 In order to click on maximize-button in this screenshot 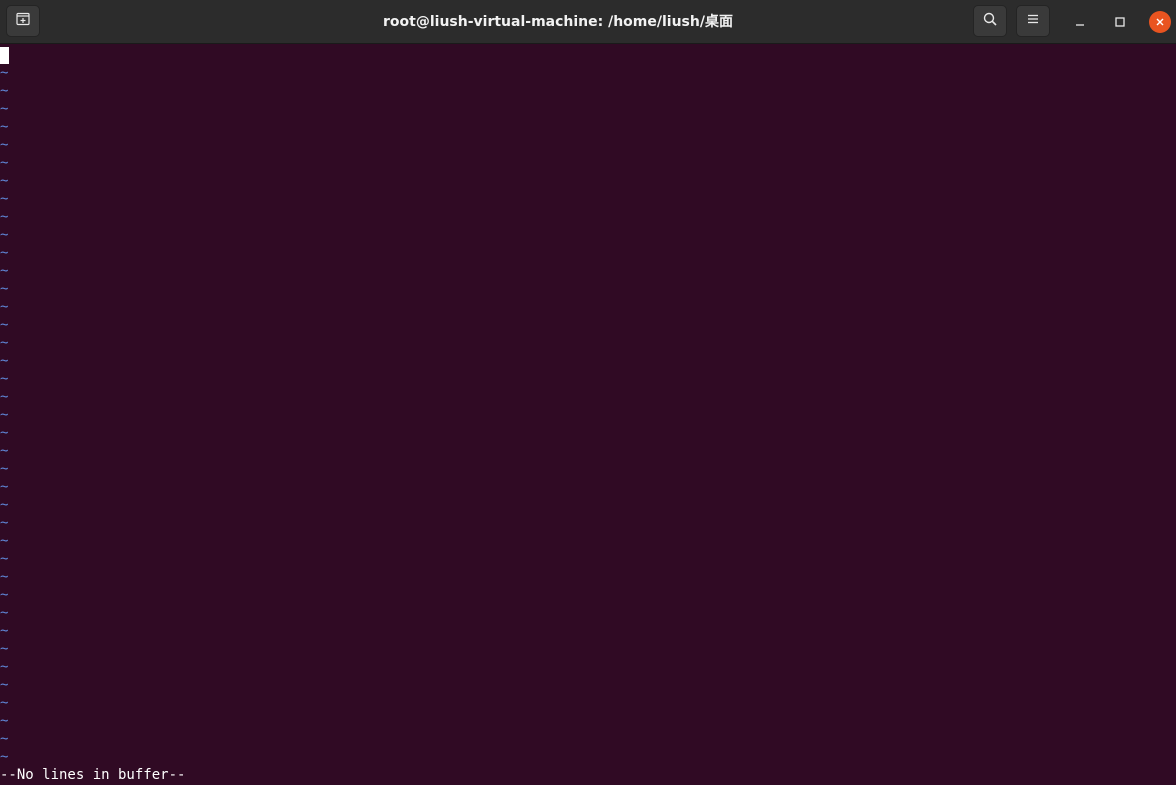, I will do `click(1120, 22)`.